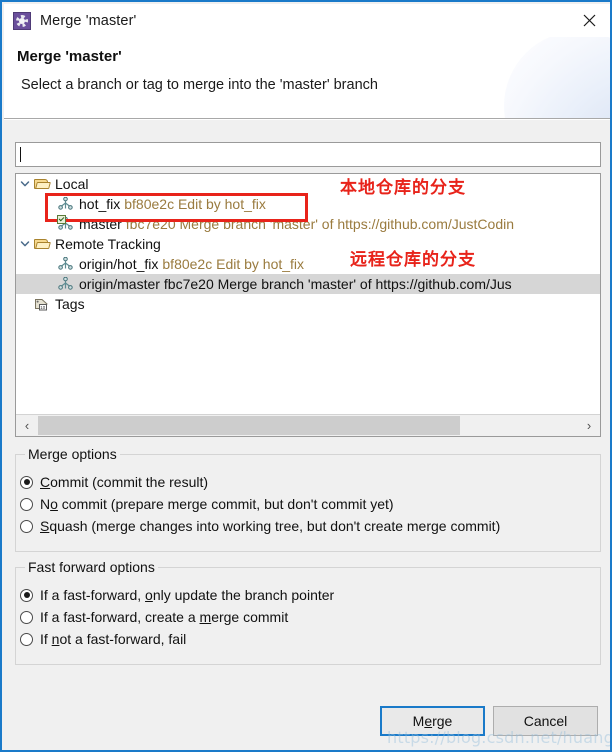 Image resolution: width=612 pixels, height=752 pixels. Describe the element at coordinates (205, 617) in the screenshot. I see `radio-label-mnemonic: m` at that location.